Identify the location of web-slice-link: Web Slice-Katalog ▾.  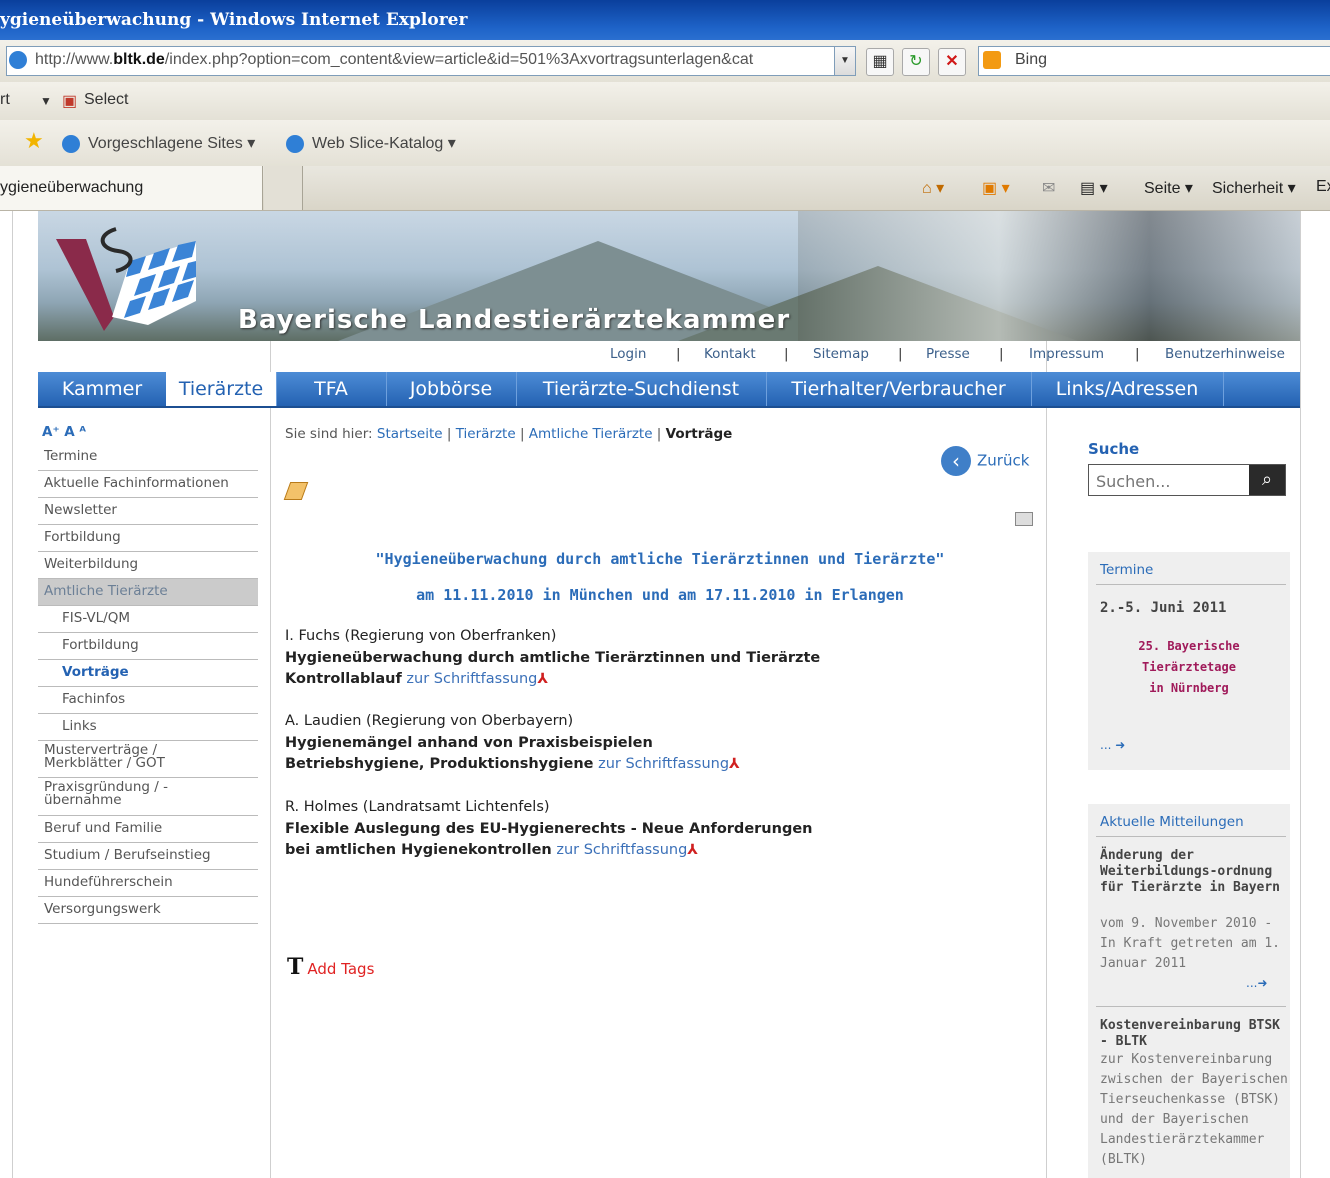
(371, 143).